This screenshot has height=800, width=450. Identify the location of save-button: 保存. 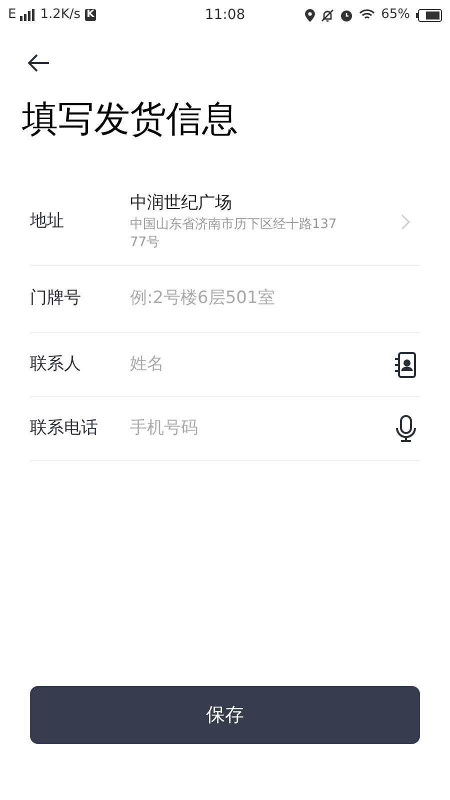
(225, 715).